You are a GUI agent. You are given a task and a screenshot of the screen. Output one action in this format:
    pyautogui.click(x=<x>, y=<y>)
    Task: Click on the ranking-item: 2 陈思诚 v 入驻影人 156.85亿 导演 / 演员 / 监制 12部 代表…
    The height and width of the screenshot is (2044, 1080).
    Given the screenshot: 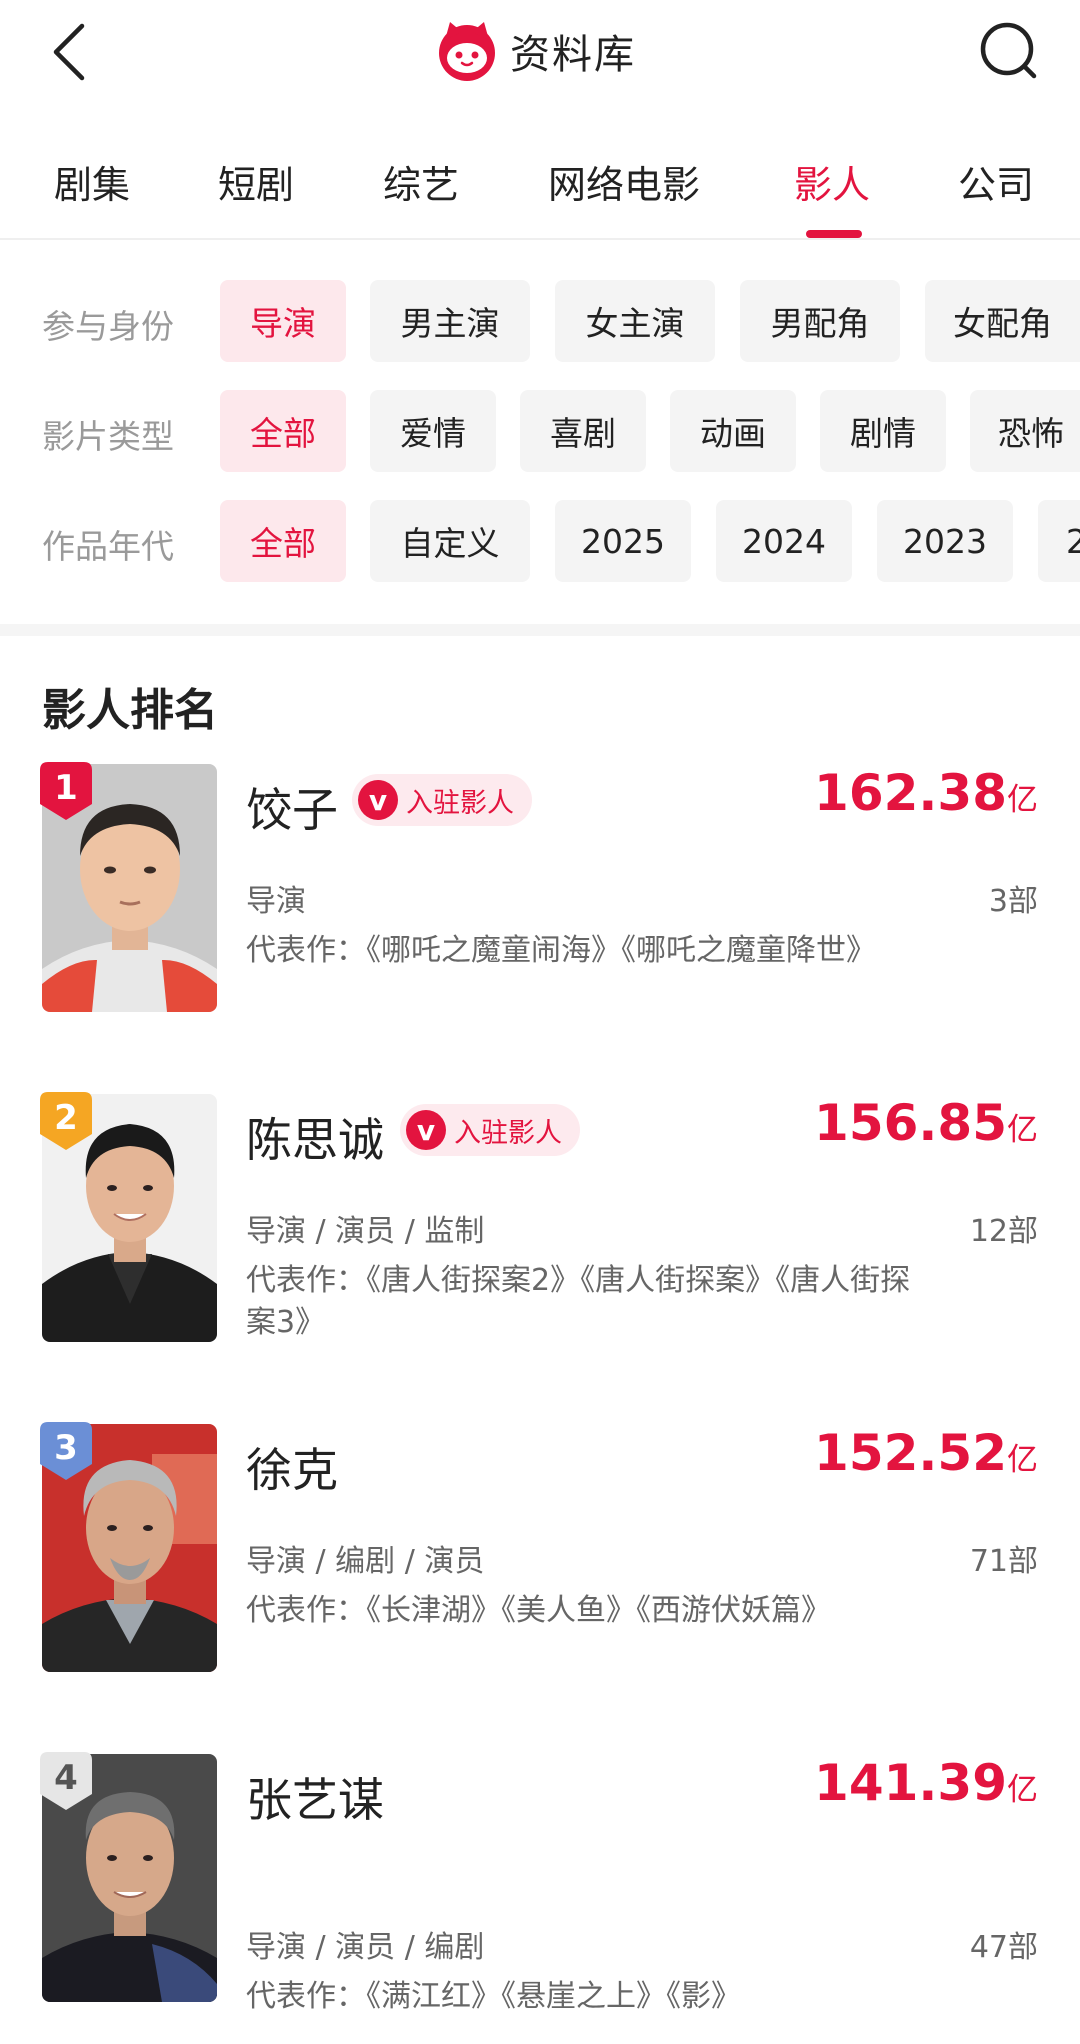 What is the action you would take?
    pyautogui.click(x=540, y=1243)
    